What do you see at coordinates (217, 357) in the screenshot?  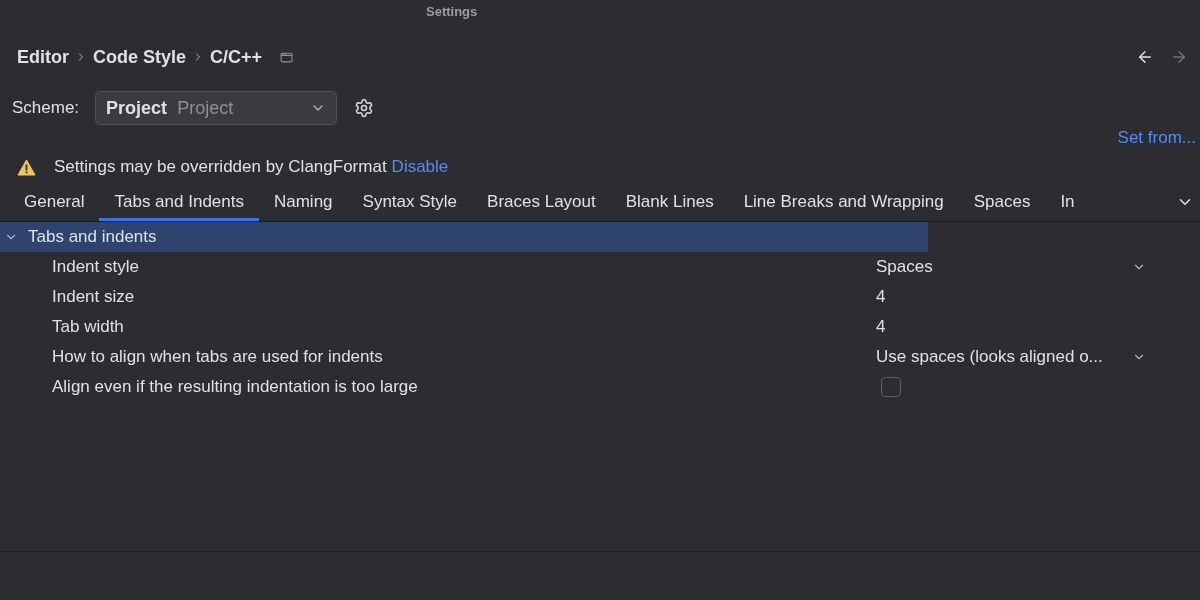 I see `option-label: How to align when tabs are used for indents` at bounding box center [217, 357].